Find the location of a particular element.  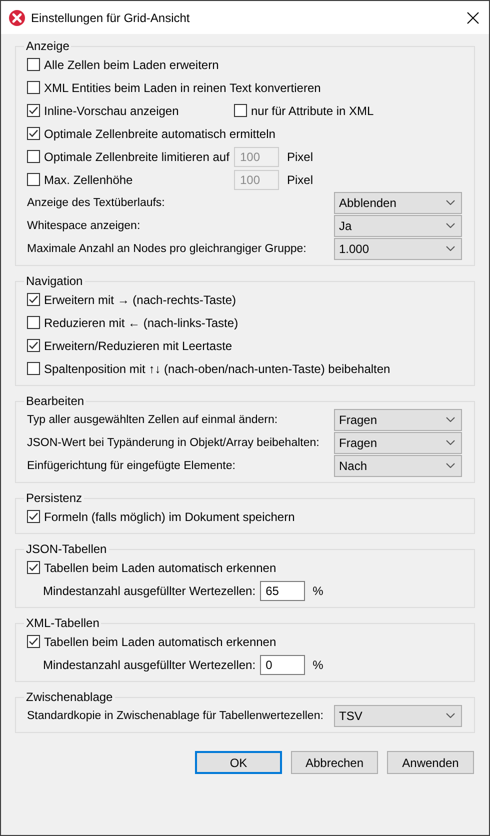

dropdown: TSV is located at coordinates (398, 715).